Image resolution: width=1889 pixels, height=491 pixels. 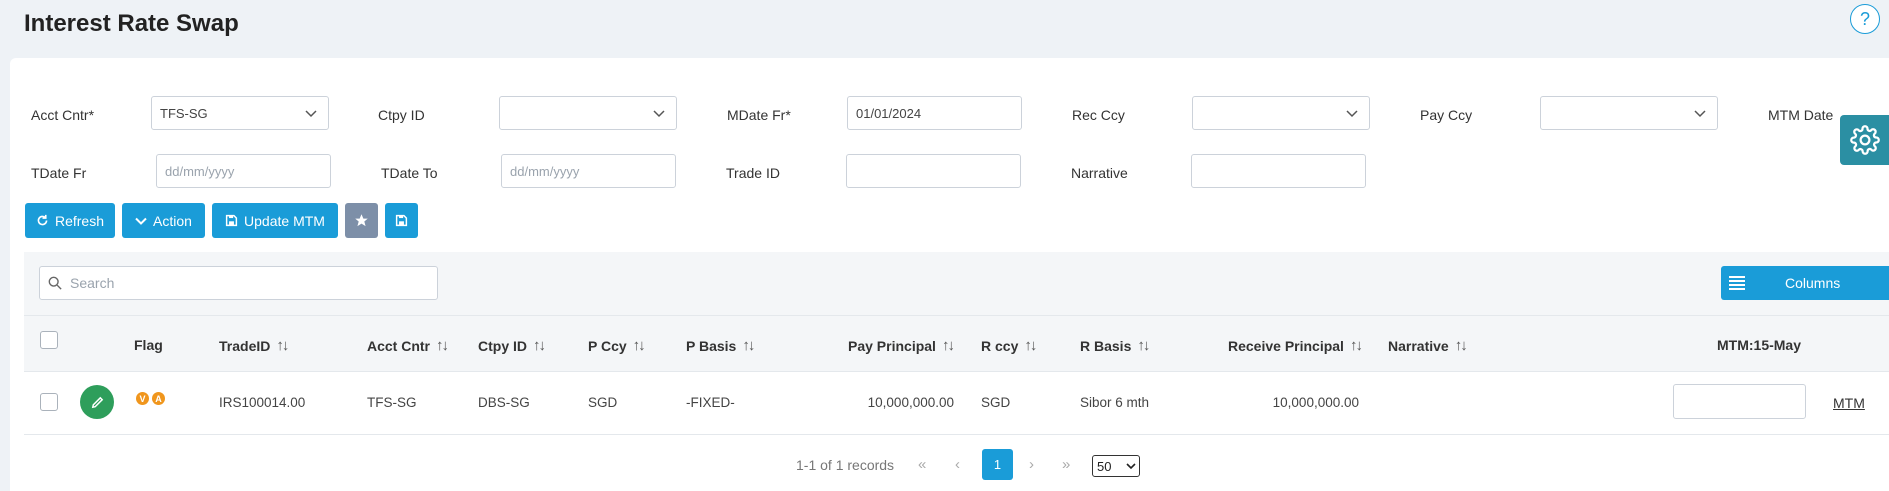 What do you see at coordinates (504, 402) in the screenshot?
I see `cell-ctpy-id: DBS-SG` at bounding box center [504, 402].